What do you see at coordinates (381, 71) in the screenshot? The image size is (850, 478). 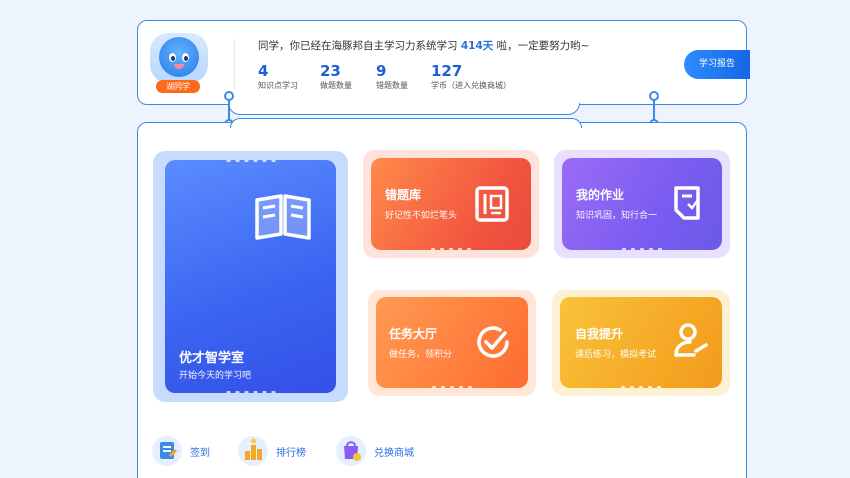 I see `stat-value: 9` at bounding box center [381, 71].